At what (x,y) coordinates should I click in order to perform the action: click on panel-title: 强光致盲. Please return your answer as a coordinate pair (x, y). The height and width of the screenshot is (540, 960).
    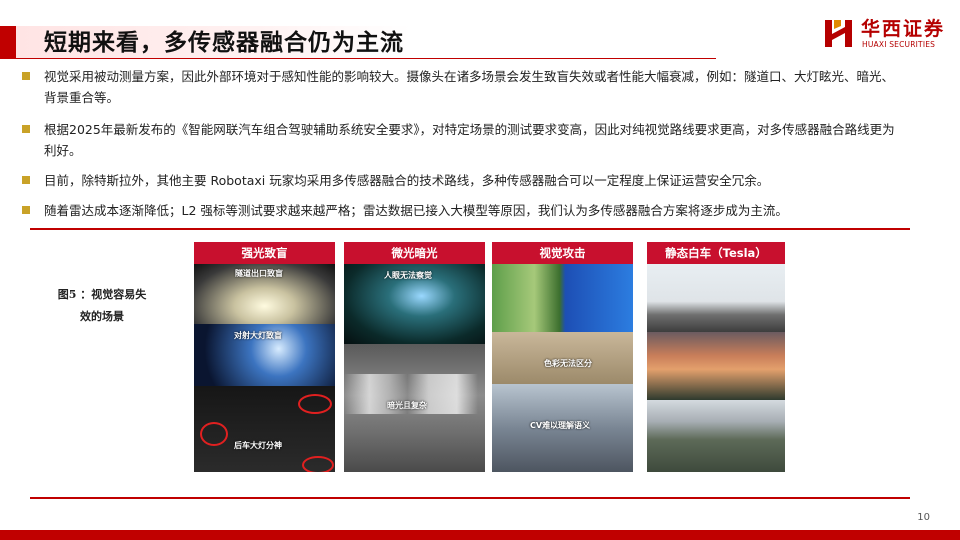
    Looking at the image, I should click on (264, 253).